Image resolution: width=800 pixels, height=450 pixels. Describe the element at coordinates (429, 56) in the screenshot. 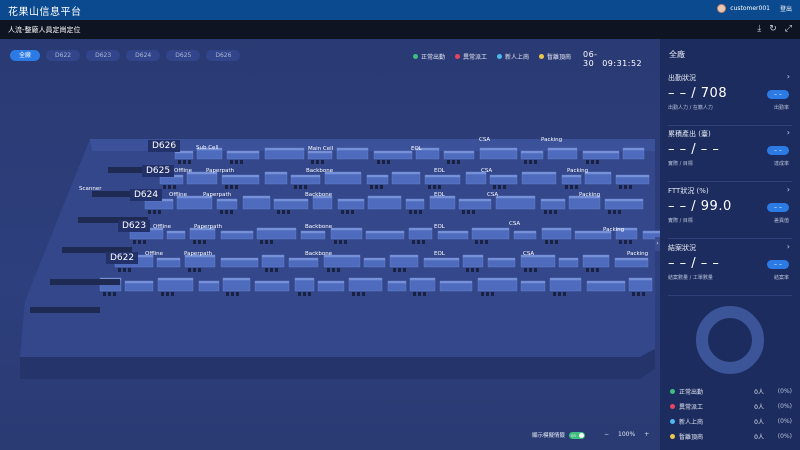

I see `legend-normal: 正常出勤` at that location.